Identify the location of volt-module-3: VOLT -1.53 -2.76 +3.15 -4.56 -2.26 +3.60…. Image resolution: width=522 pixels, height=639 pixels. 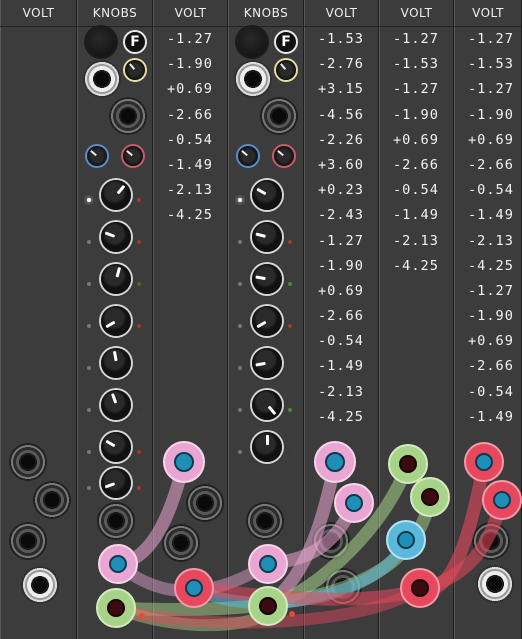
(341, 319).